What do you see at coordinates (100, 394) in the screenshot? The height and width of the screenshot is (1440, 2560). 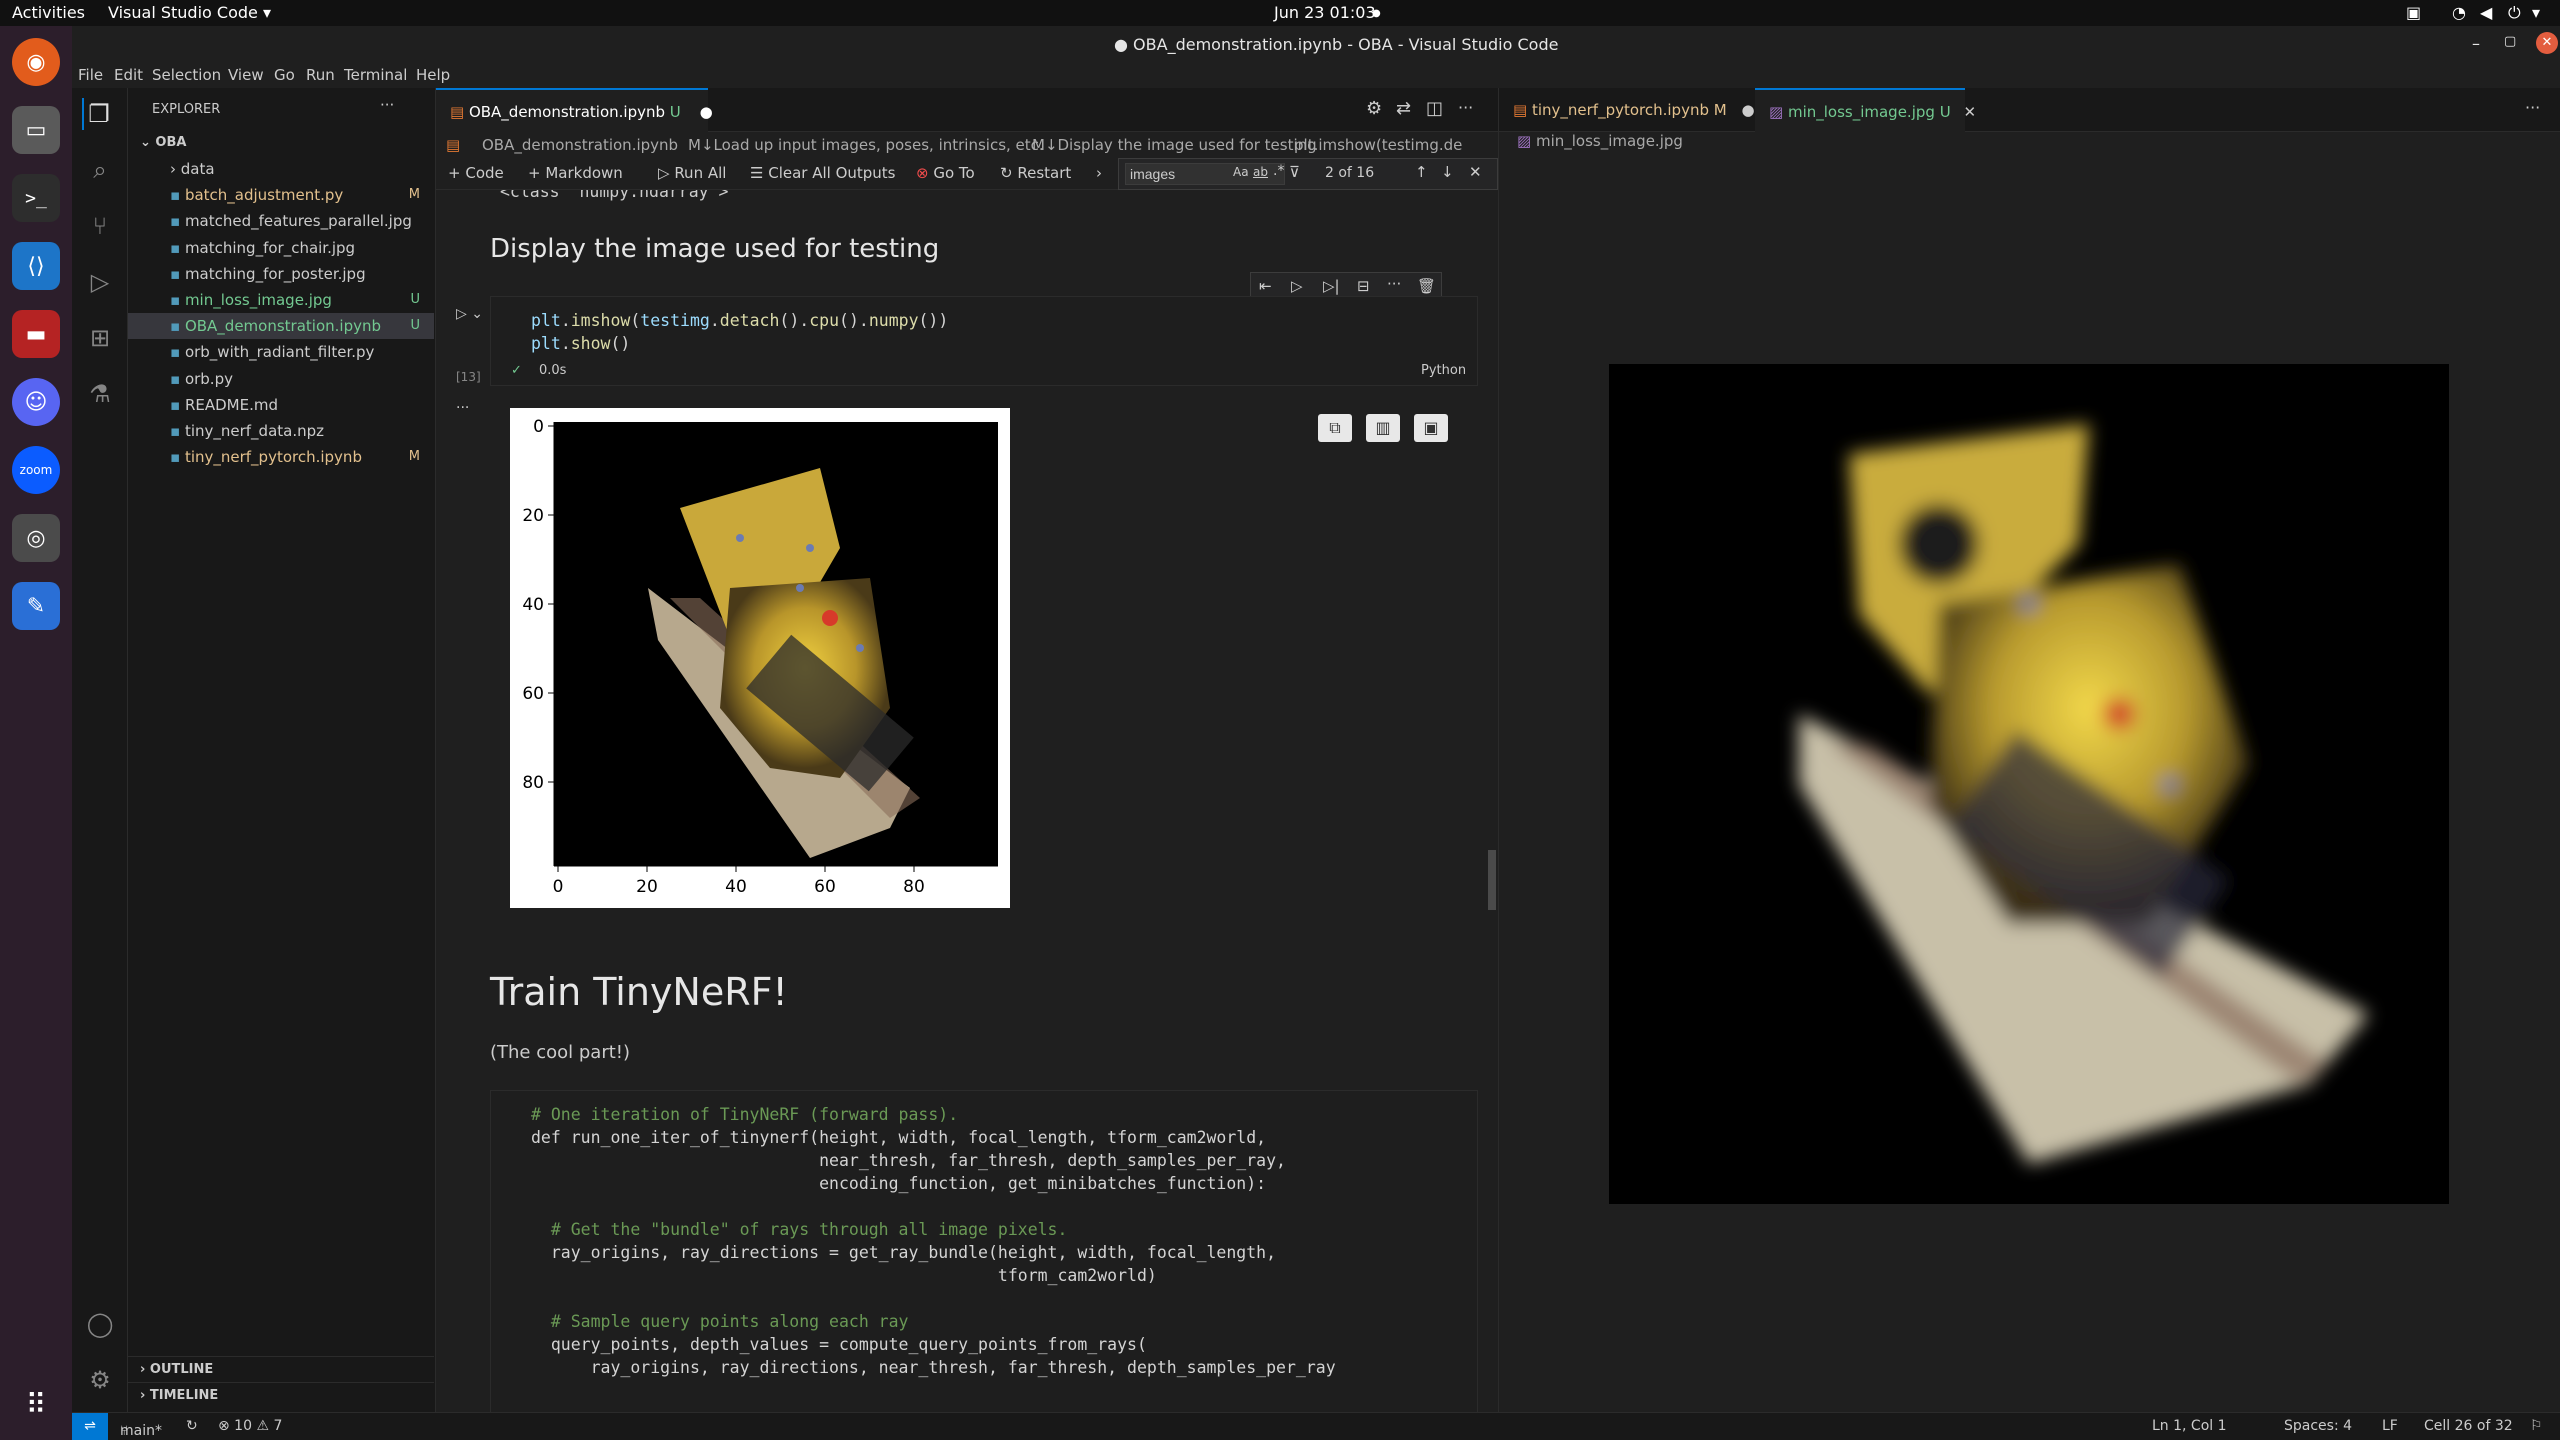 I see `testing-icon: ⚗` at bounding box center [100, 394].